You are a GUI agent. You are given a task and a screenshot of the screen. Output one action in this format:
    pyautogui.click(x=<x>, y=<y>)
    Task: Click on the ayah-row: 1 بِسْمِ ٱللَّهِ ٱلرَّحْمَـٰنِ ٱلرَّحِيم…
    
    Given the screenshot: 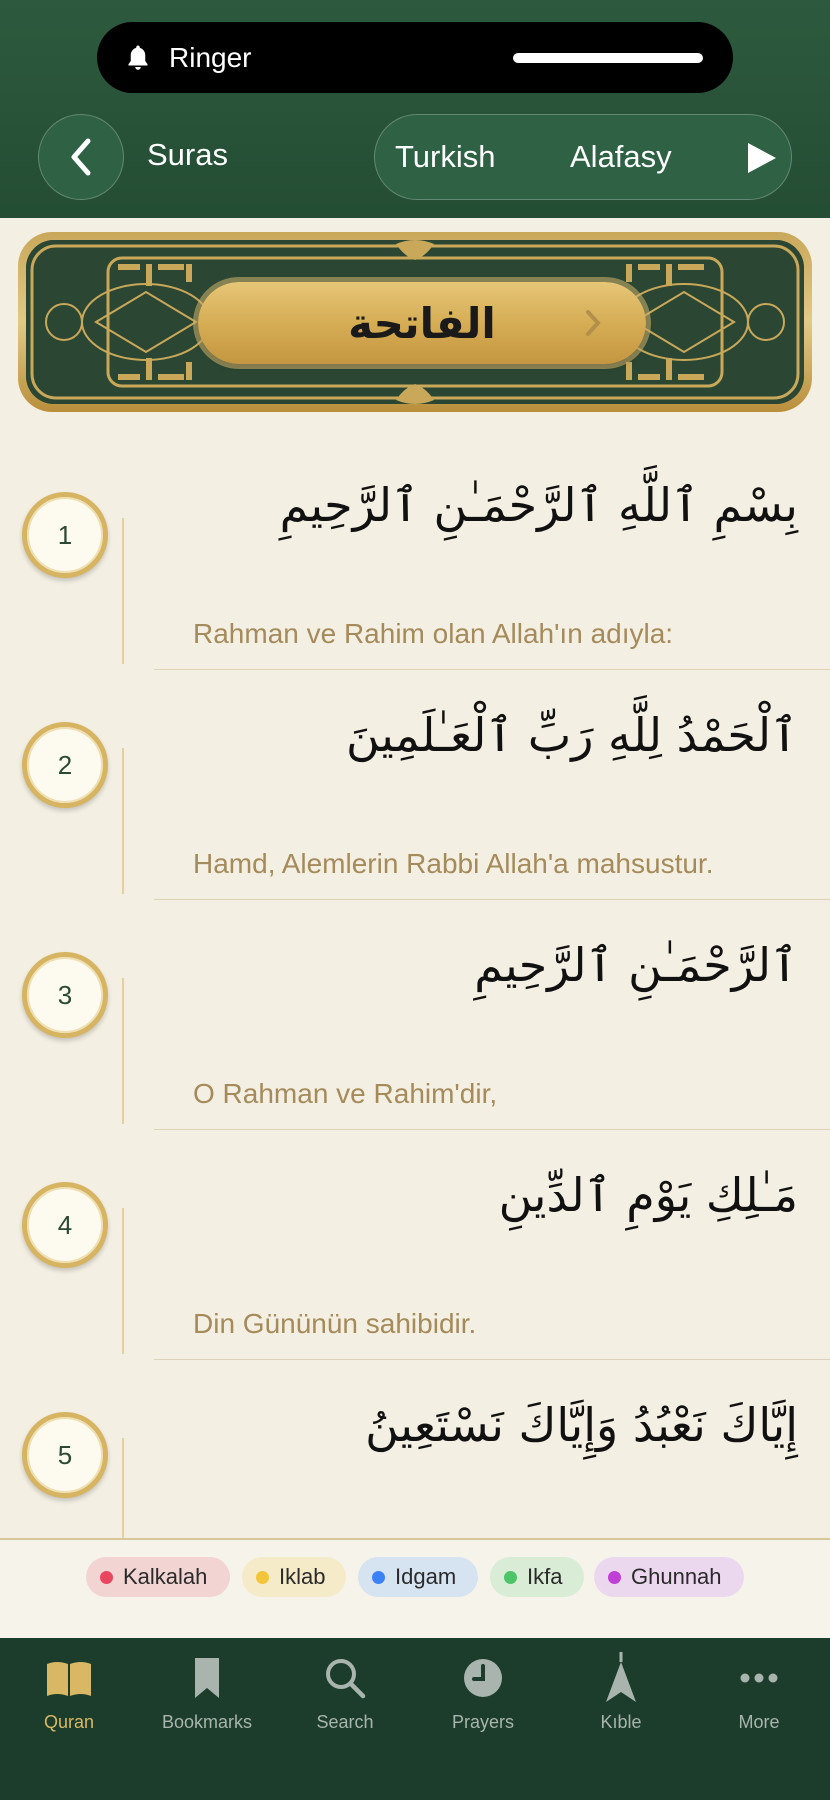 What is the action you would take?
    pyautogui.click(x=415, y=555)
    